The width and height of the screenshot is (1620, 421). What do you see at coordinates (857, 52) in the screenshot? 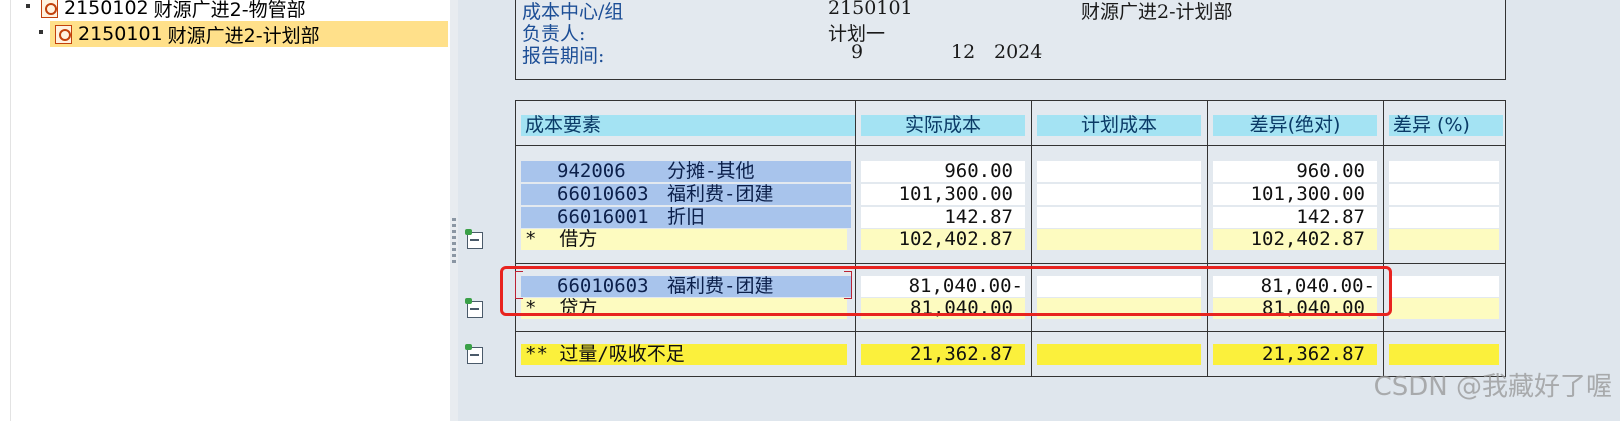
I see `period-from: 9` at bounding box center [857, 52].